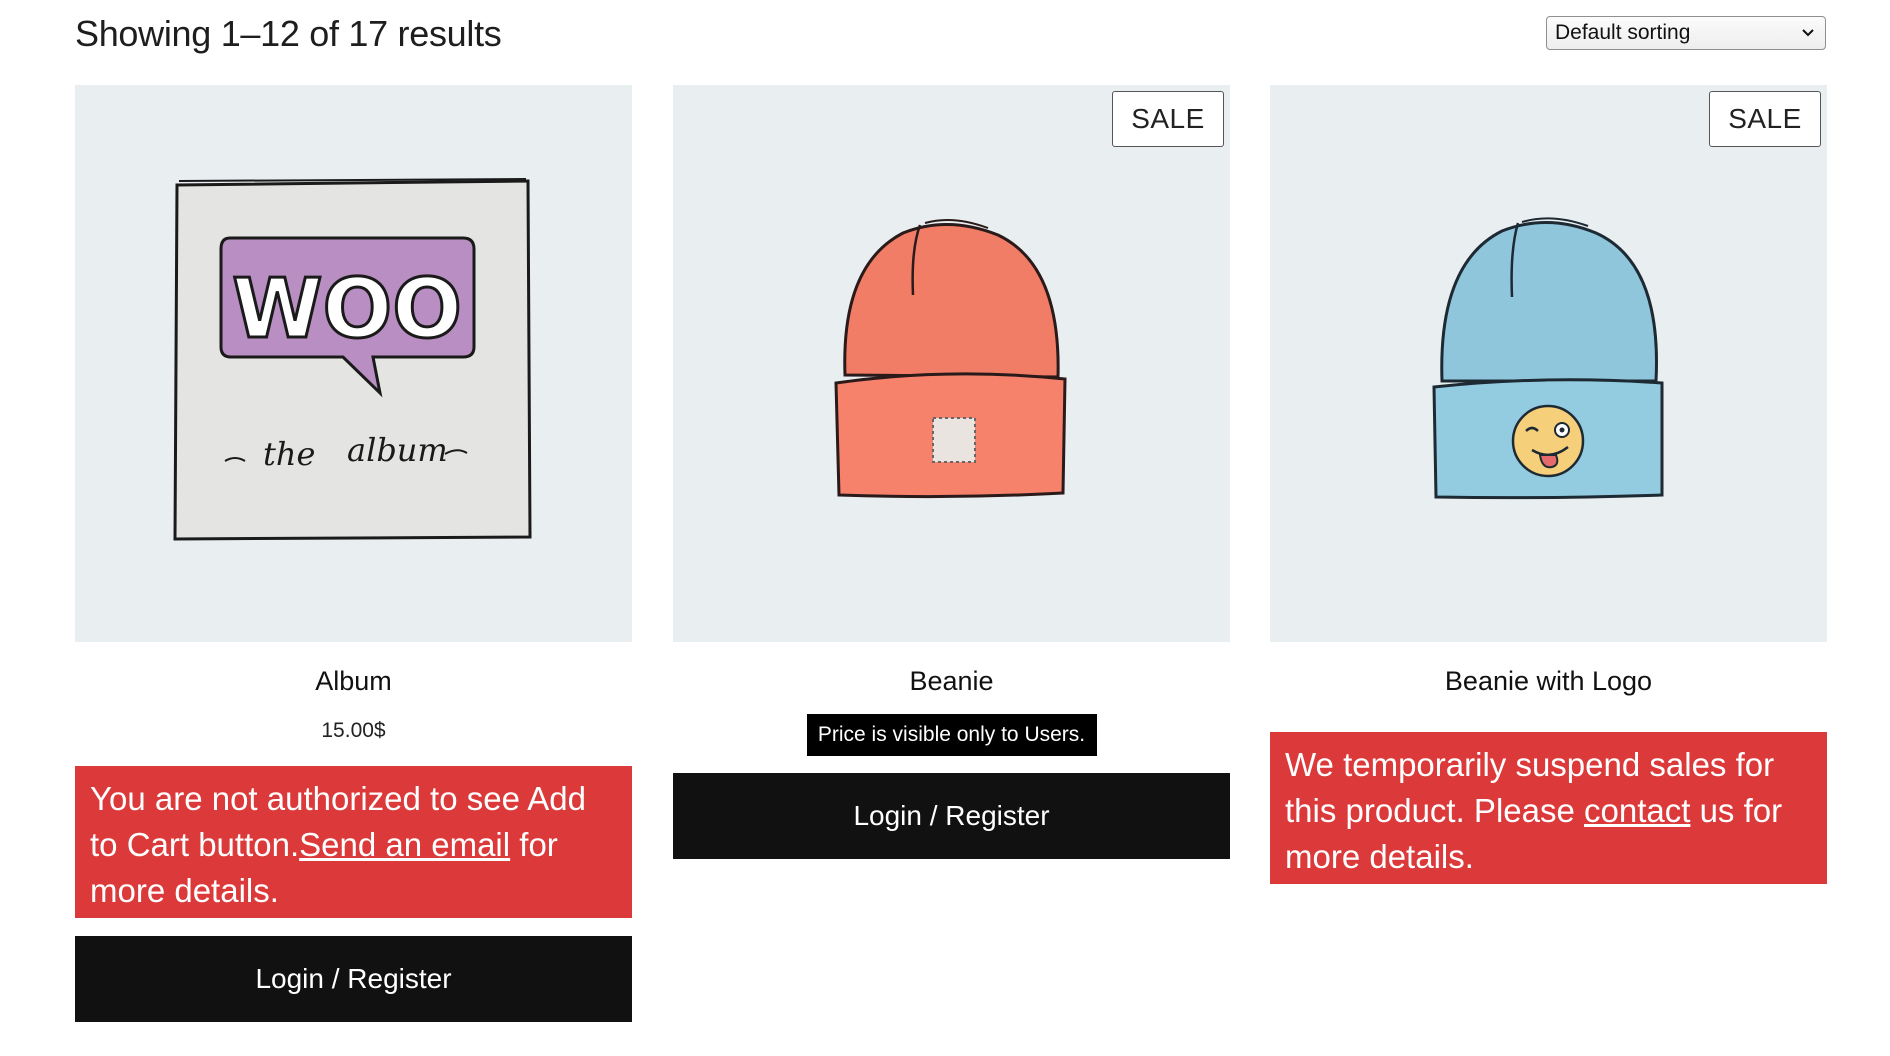 The width and height of the screenshot is (1890, 1056). I want to click on orange-beanie-illustration, so click(950, 359).